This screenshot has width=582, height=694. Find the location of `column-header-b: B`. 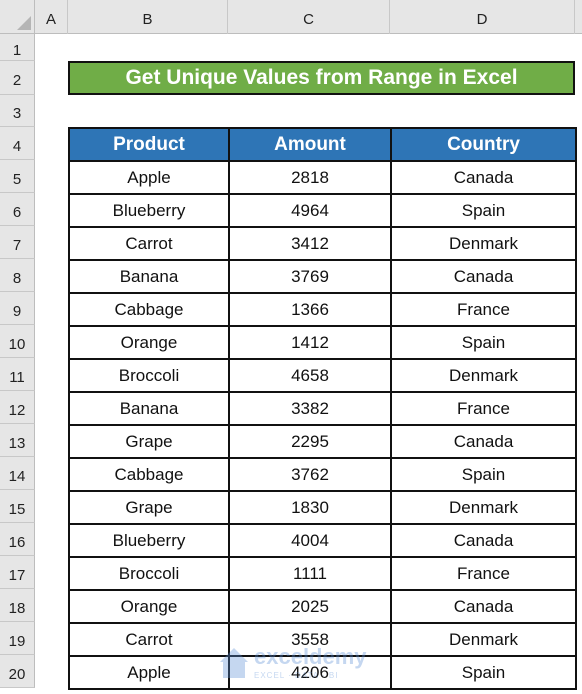

column-header-b: B is located at coordinates (148, 17).